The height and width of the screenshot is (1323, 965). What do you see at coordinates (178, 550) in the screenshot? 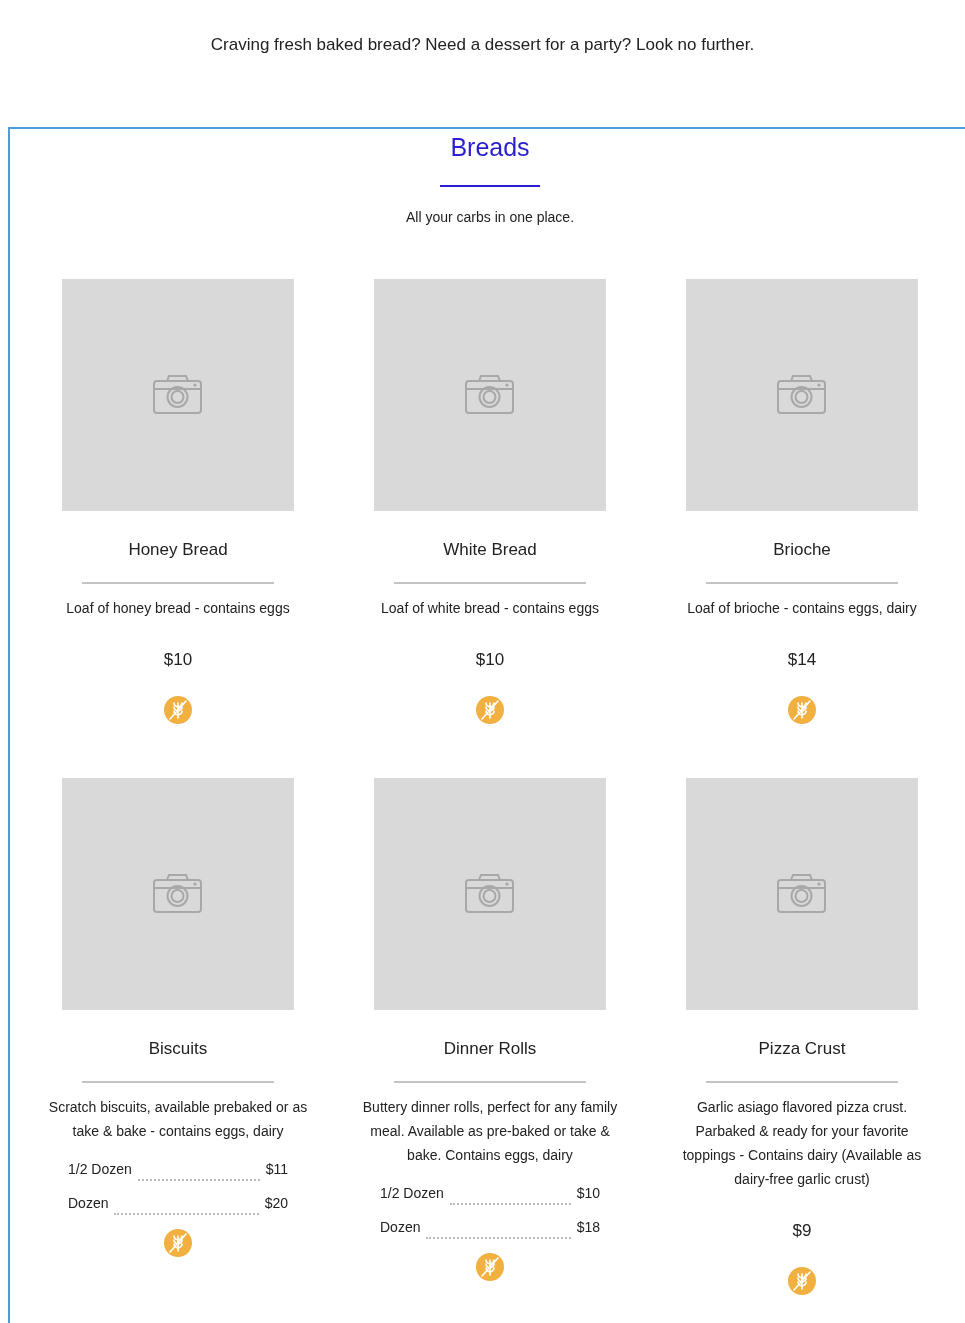
I see `item-name: Honey Bread` at bounding box center [178, 550].